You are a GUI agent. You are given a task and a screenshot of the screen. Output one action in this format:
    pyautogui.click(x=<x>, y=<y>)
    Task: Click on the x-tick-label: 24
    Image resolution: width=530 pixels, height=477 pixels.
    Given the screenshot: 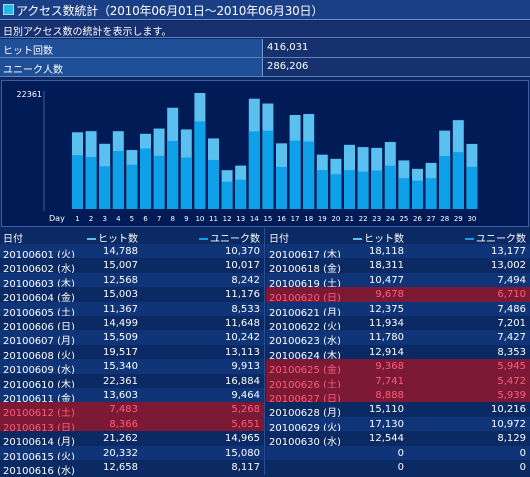 What is the action you would take?
    pyautogui.click(x=390, y=219)
    